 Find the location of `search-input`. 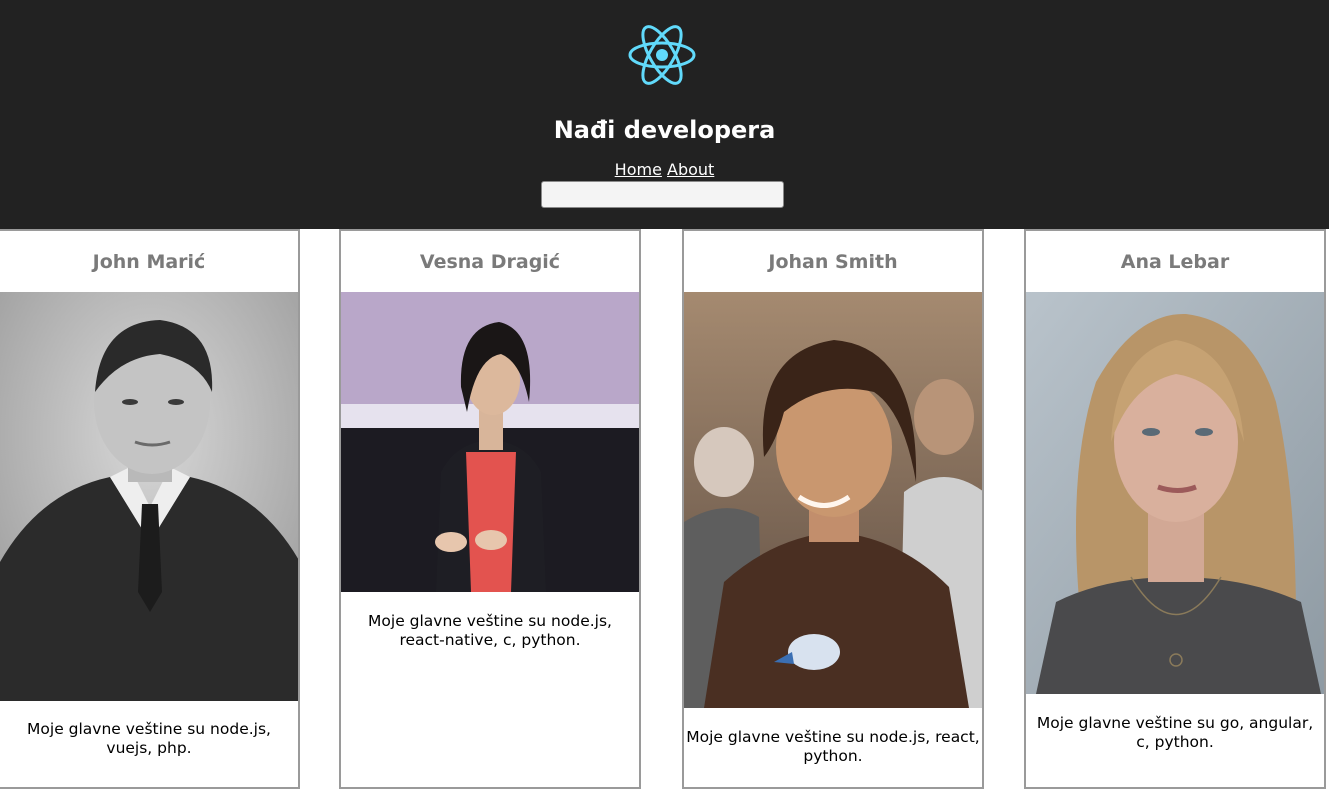

search-input is located at coordinates (662, 194).